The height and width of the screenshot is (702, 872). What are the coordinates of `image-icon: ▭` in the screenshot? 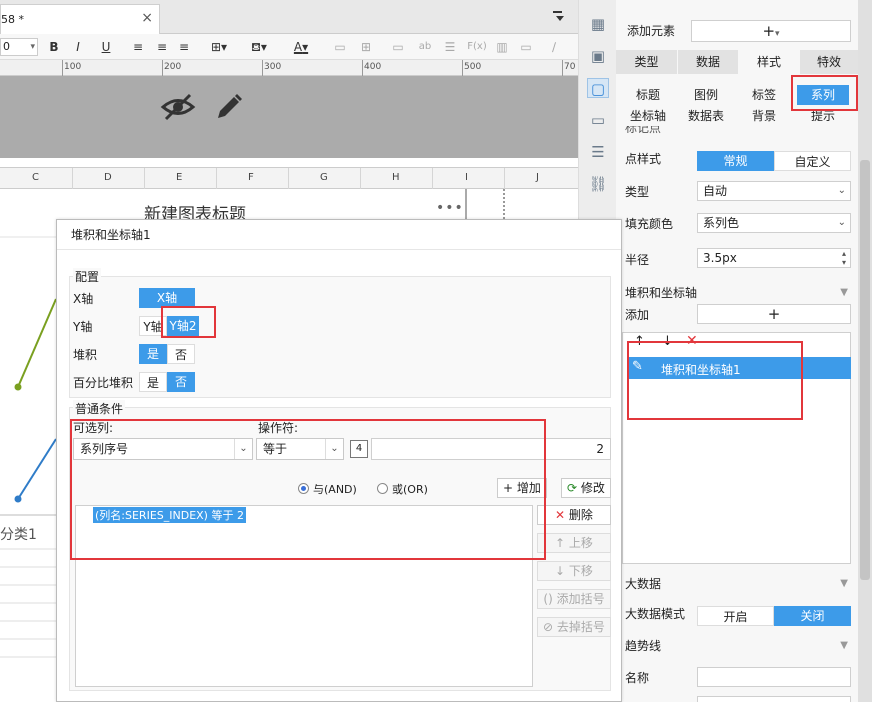 It's located at (526, 47).